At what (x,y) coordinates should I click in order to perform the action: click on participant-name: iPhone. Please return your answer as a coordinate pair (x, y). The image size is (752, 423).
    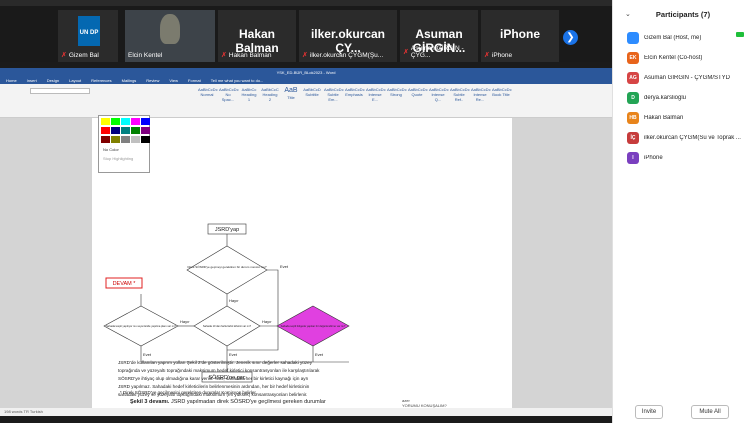
    Looking at the image, I should click on (653, 158).